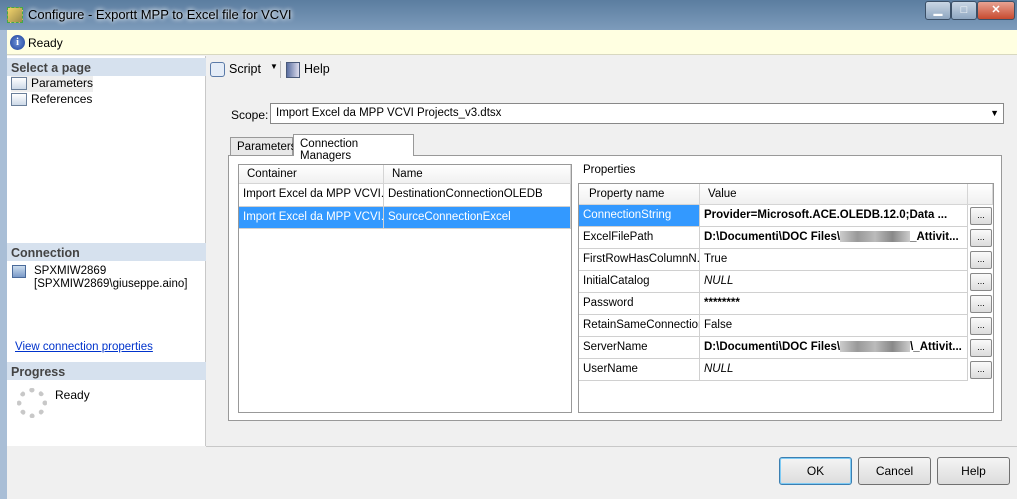 The image size is (1017, 499). I want to click on property-name-cell: ServerName, so click(639, 348).